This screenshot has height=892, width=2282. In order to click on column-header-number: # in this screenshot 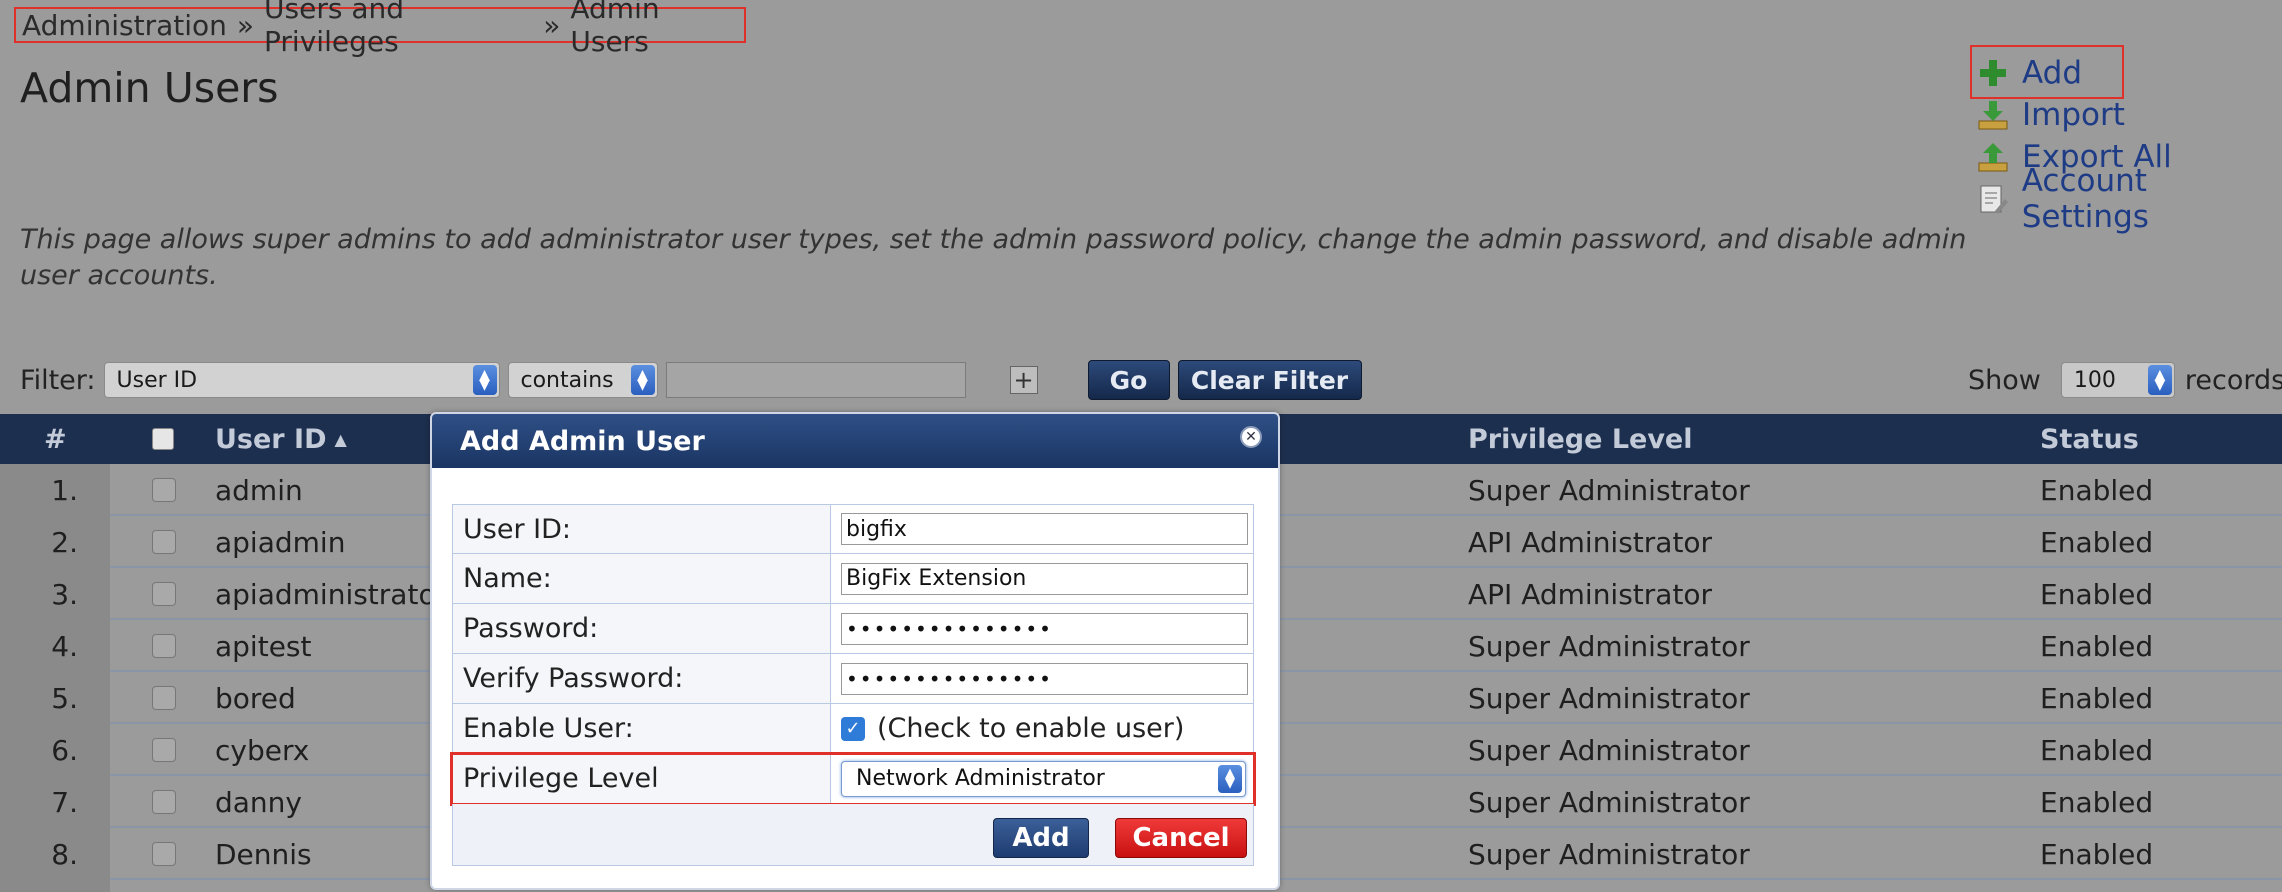, I will do `click(55, 439)`.